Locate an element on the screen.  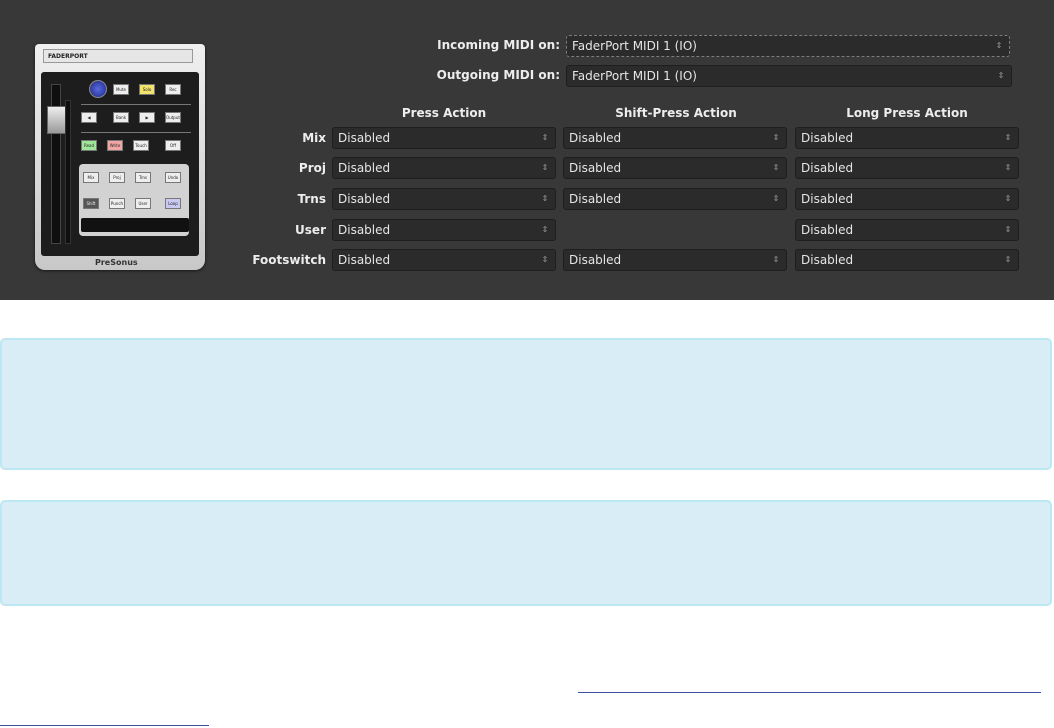
trns-long-select: Disabled ⇕ is located at coordinates (907, 199).